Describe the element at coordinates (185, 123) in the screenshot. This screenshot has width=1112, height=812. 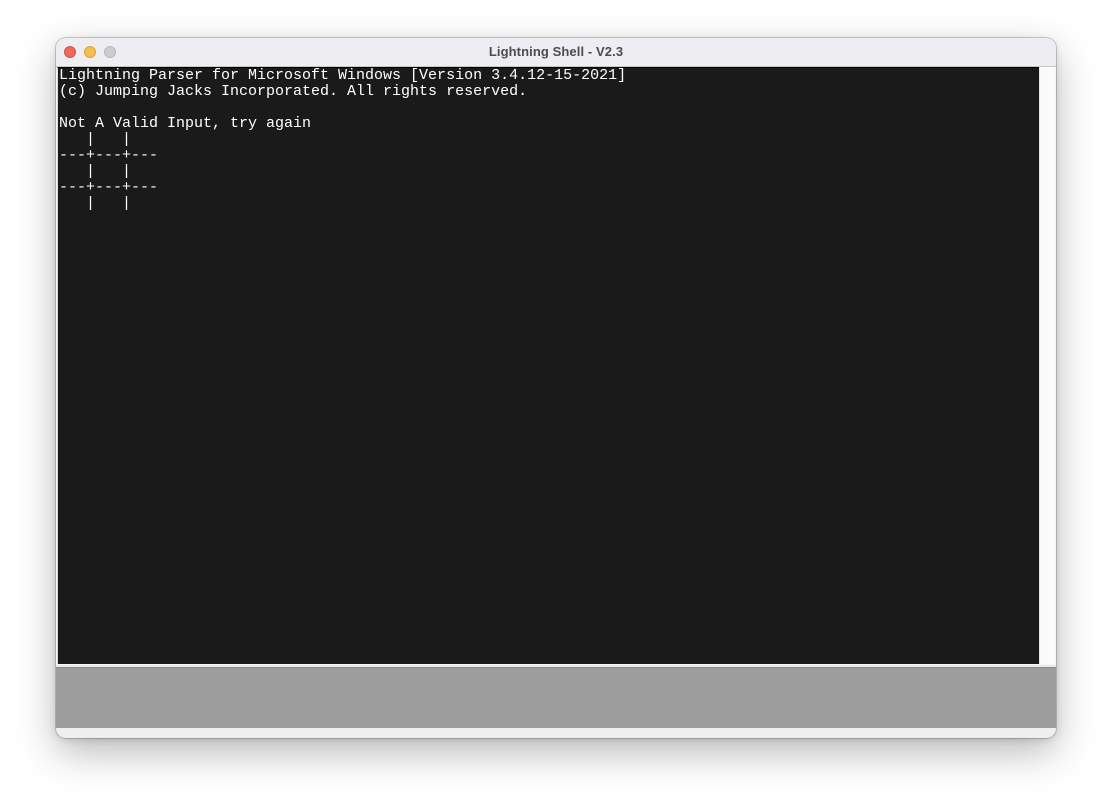
I see `terminal-line: Not A Valid Input, try again` at that location.